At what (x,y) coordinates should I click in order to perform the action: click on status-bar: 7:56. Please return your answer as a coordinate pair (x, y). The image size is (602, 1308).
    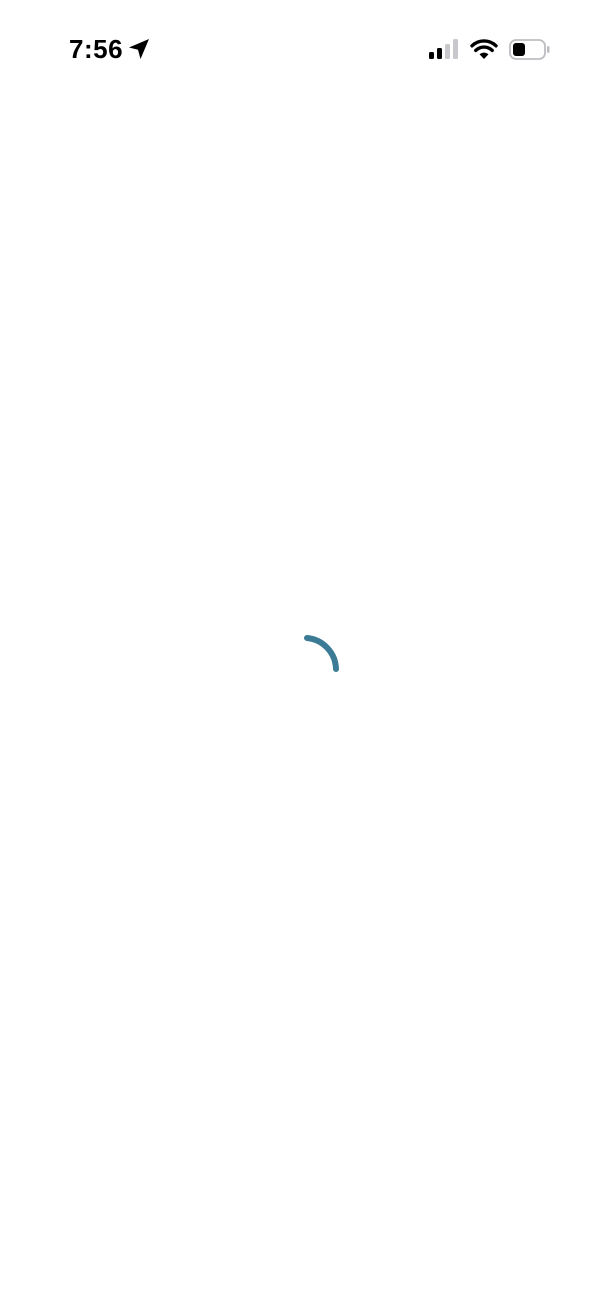
    Looking at the image, I should click on (301, 48).